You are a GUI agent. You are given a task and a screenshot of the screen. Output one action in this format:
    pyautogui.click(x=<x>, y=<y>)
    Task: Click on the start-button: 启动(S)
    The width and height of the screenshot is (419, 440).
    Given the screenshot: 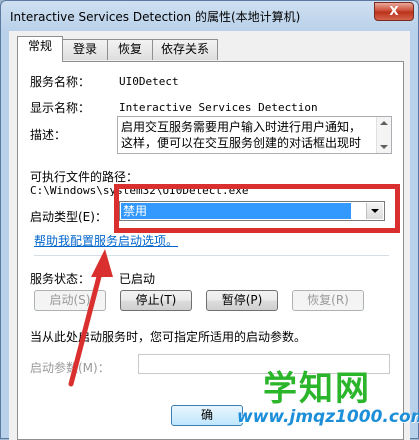 What is the action you would take?
    pyautogui.click(x=70, y=300)
    